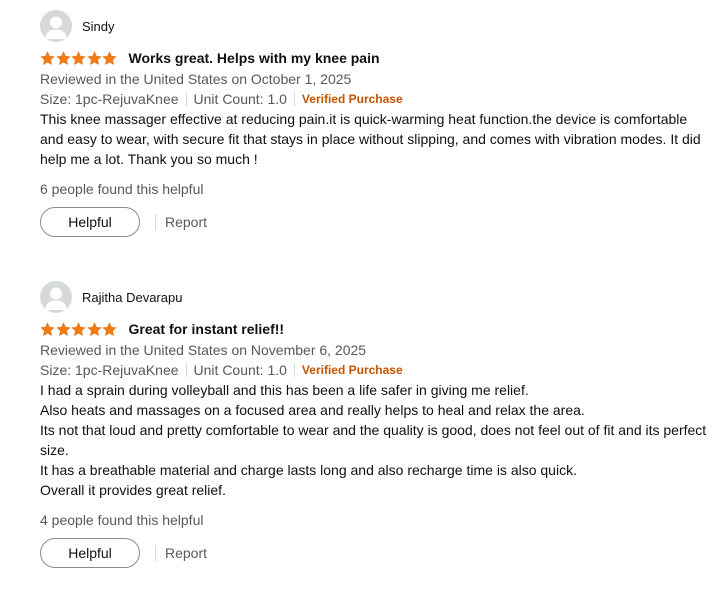  What do you see at coordinates (98, 26) in the screenshot?
I see `author-name: Sindy` at bounding box center [98, 26].